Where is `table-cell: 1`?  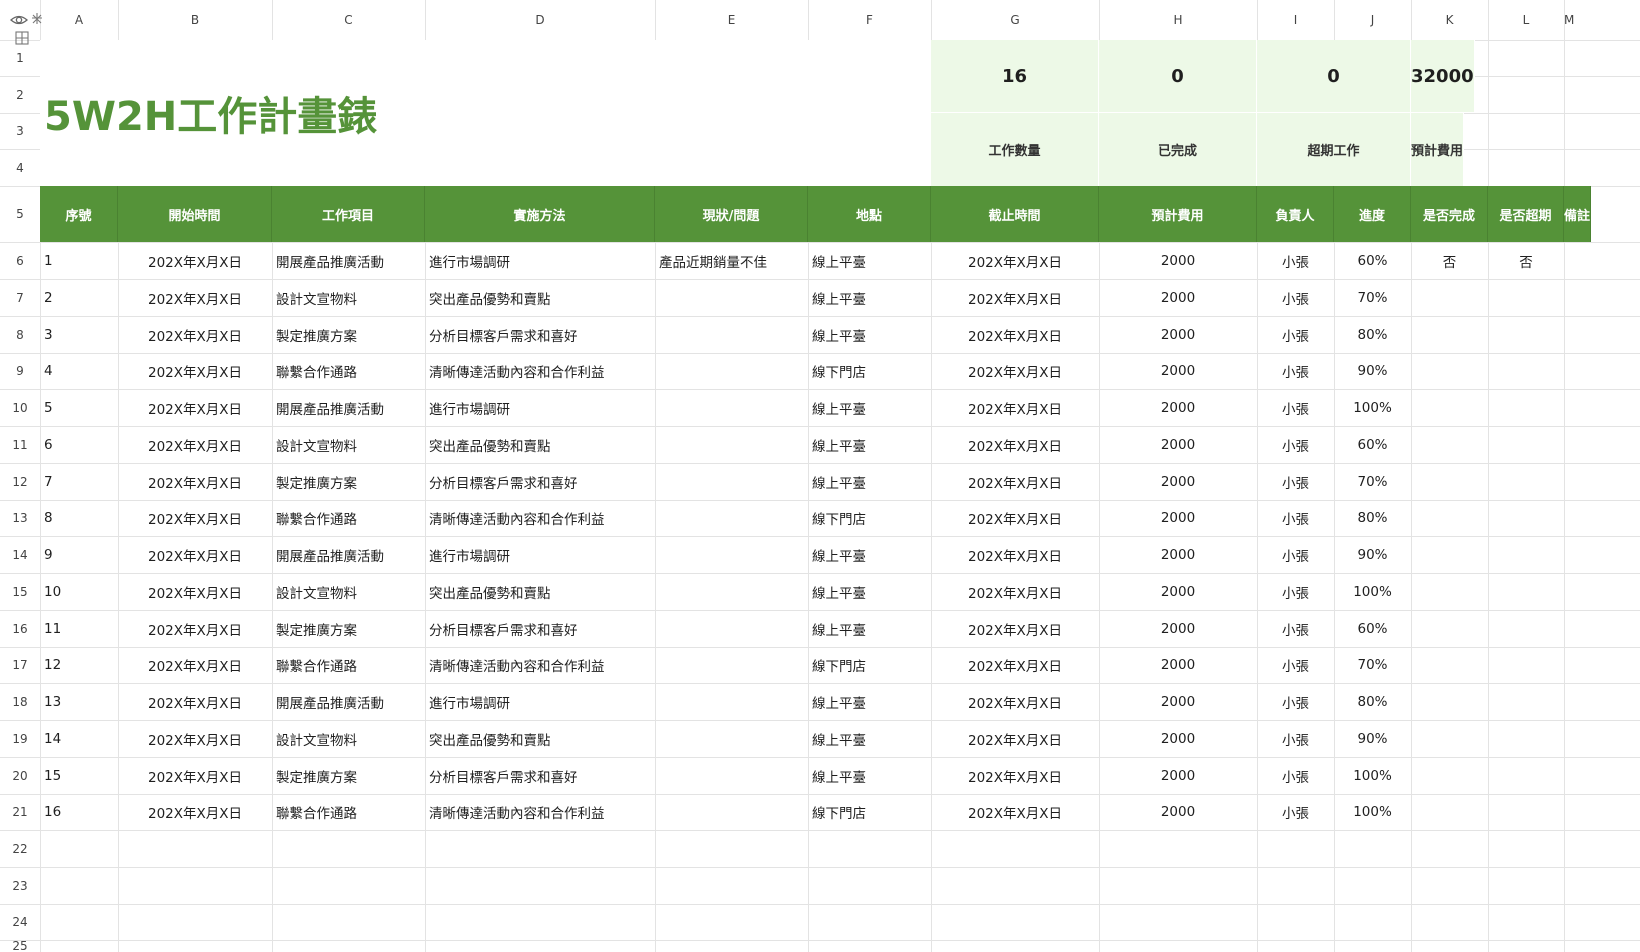
table-cell: 1 is located at coordinates (79, 260).